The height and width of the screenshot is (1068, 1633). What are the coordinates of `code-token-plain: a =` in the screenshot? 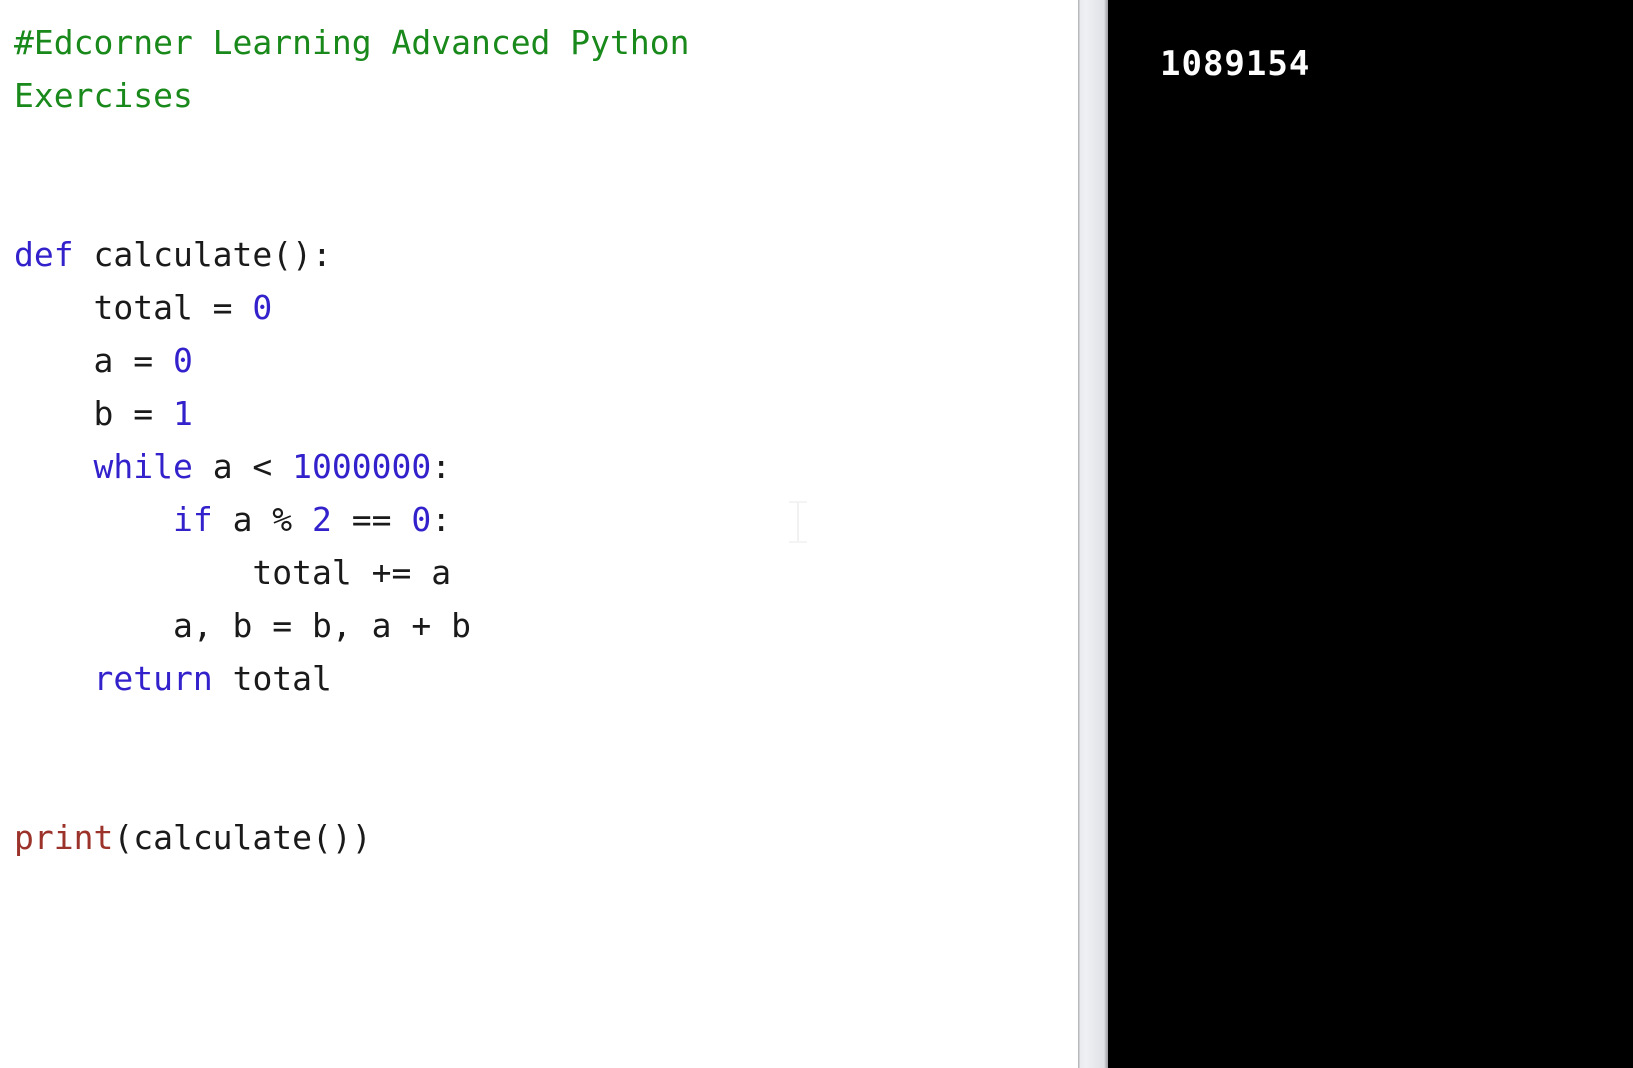 It's located at (93, 360).